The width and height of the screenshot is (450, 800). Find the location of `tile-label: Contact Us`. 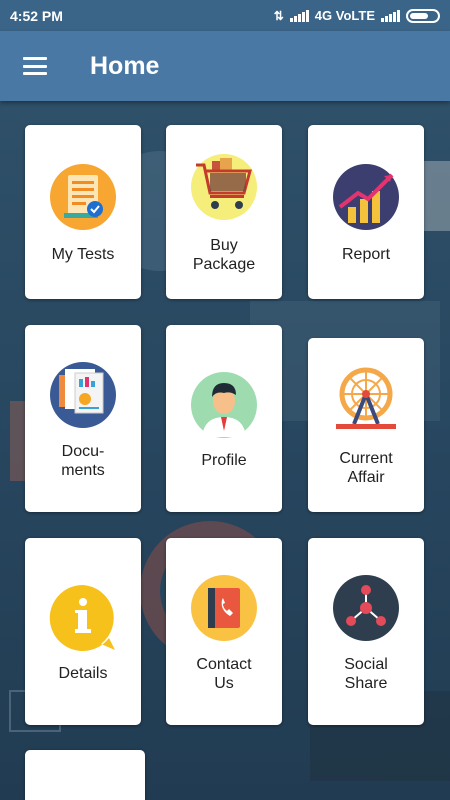

tile-label: Contact Us is located at coordinates (224, 674).